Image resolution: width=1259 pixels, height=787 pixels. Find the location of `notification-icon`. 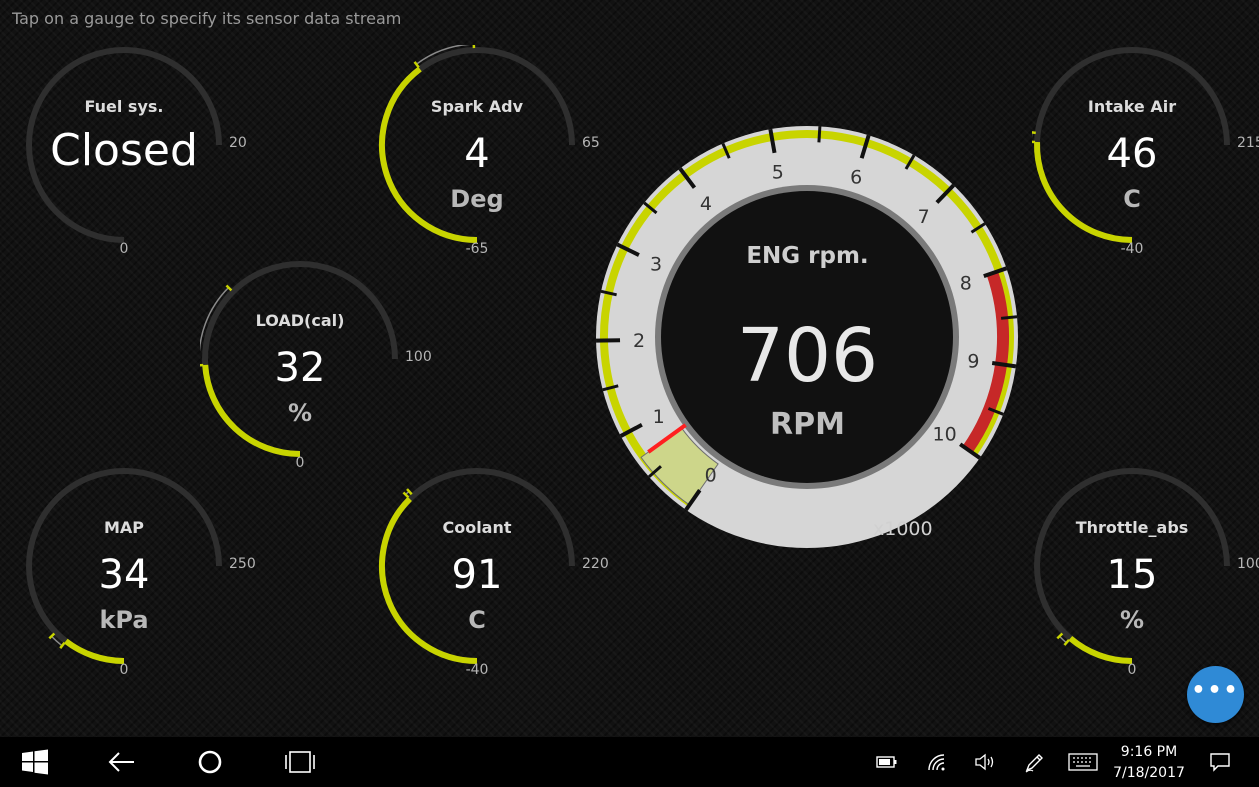

notification-icon is located at coordinates (1220, 762).